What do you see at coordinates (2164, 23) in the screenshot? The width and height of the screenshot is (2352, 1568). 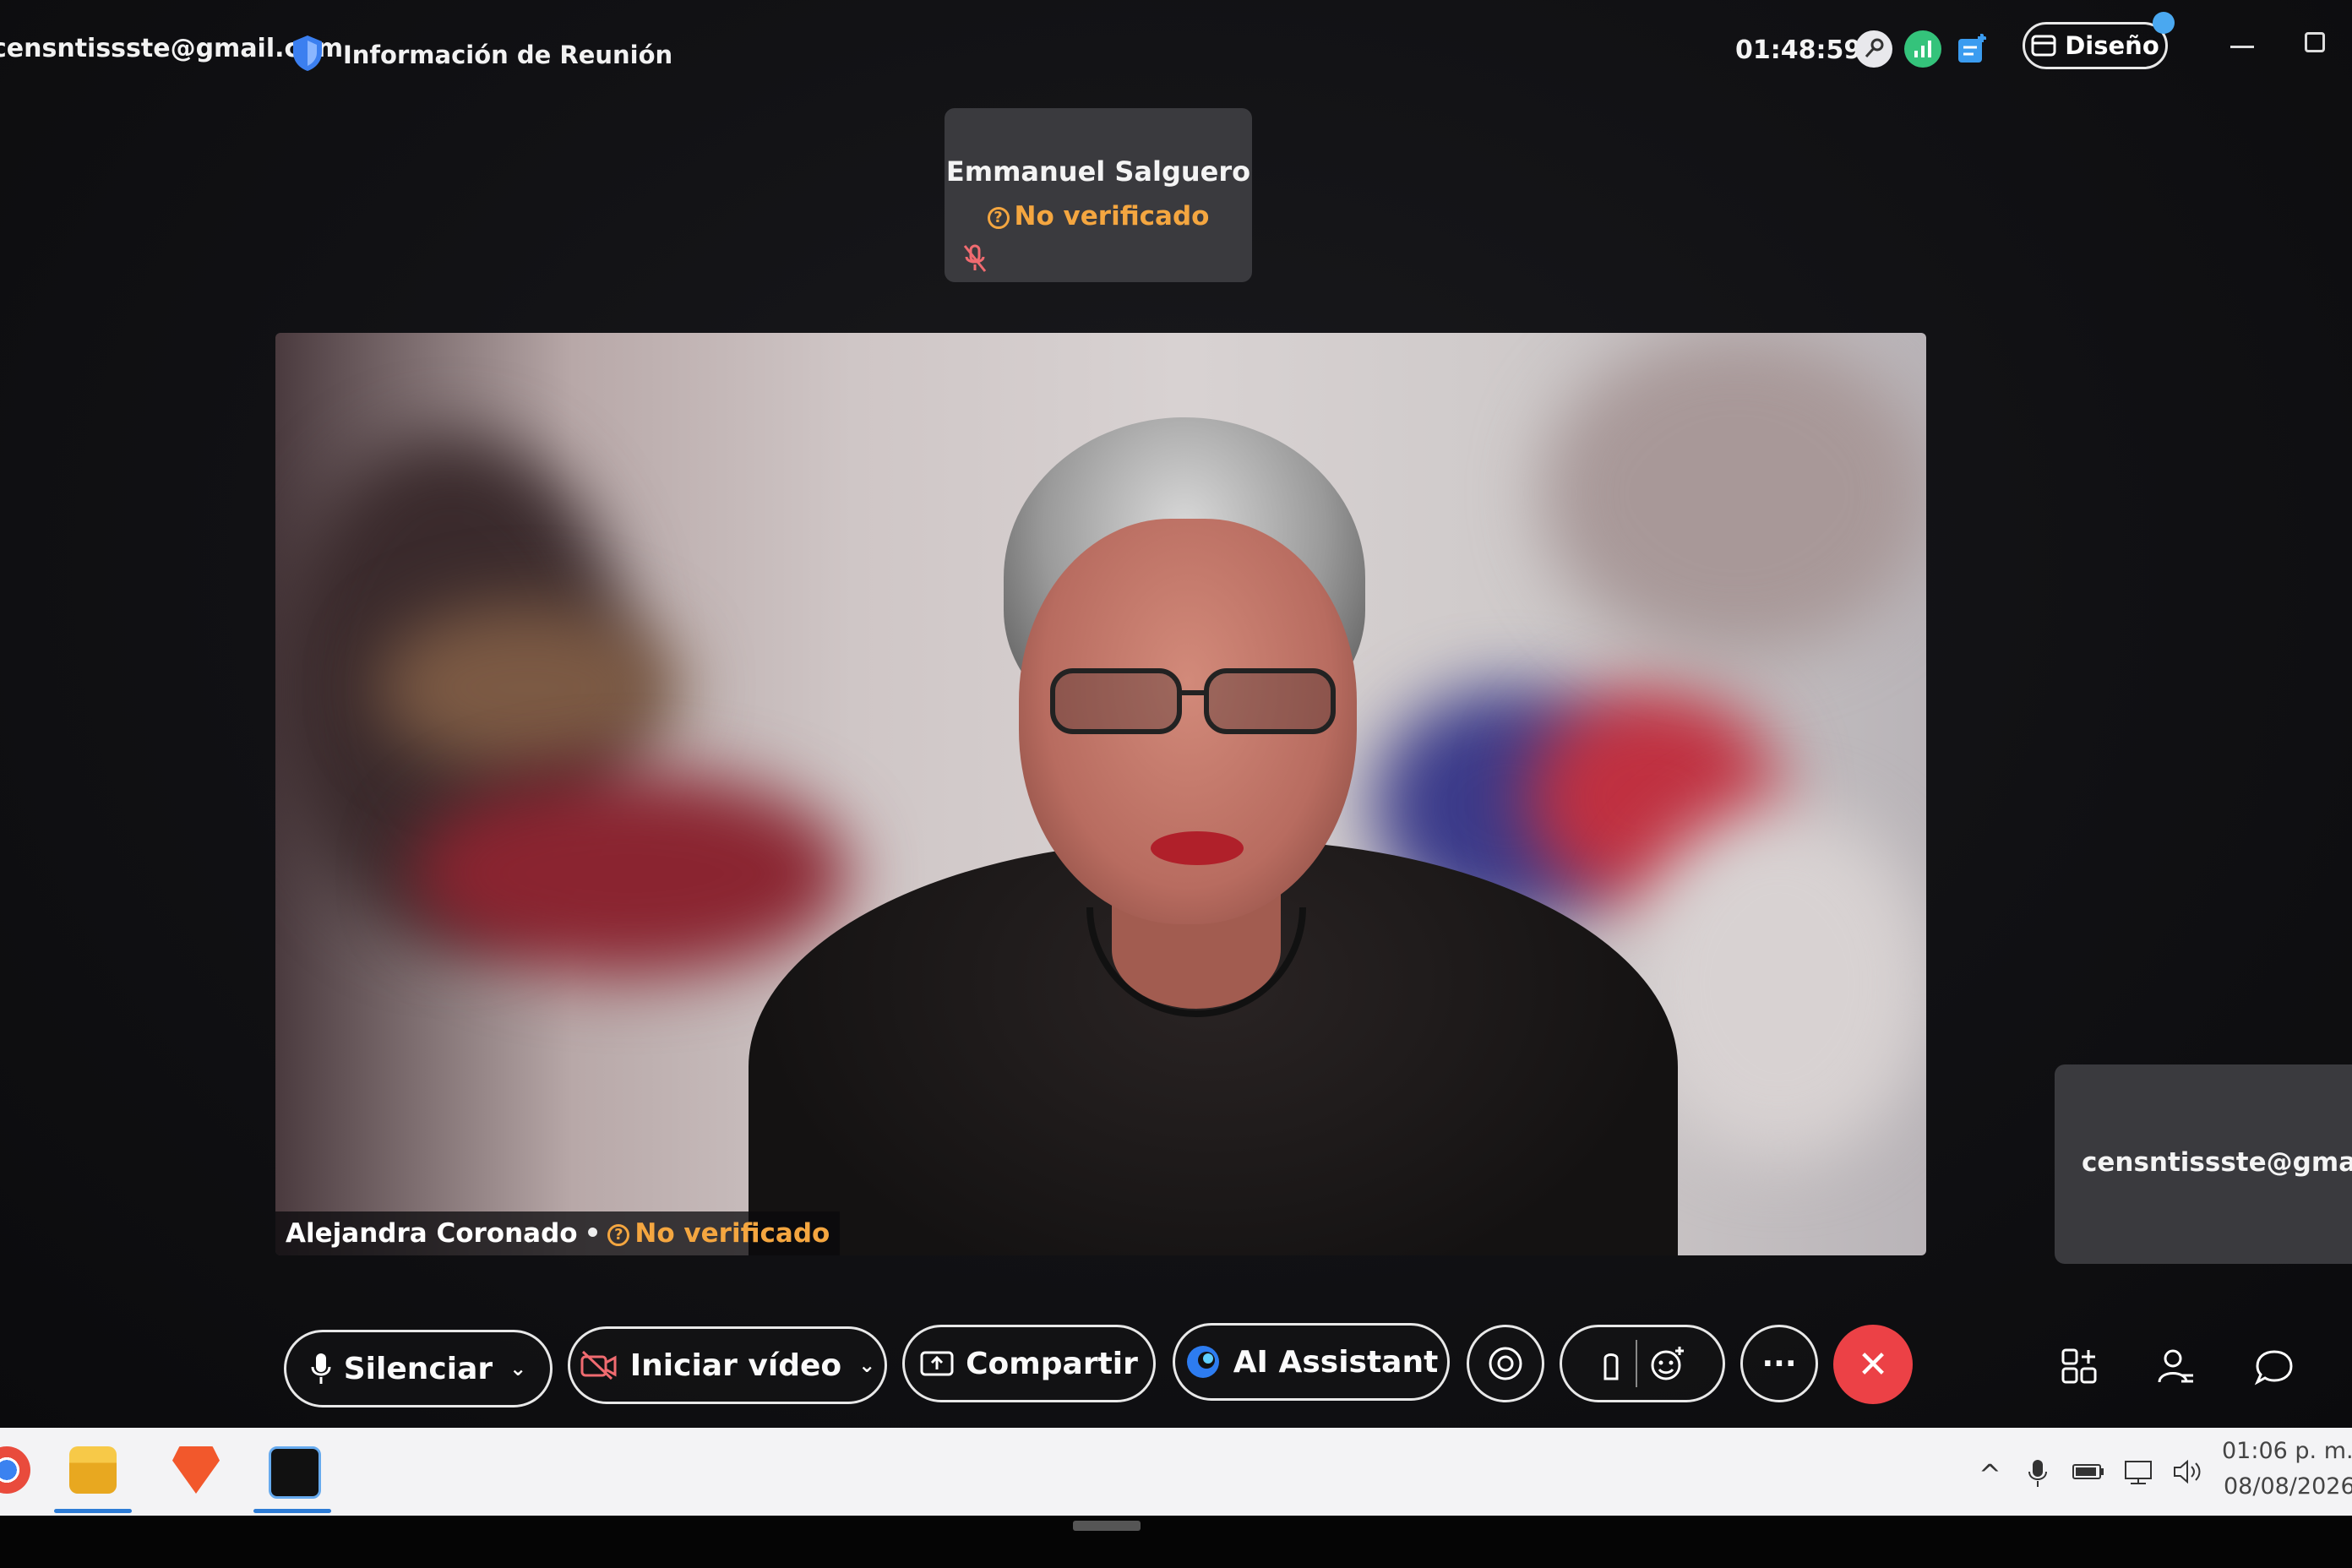 I see `notification-dot` at bounding box center [2164, 23].